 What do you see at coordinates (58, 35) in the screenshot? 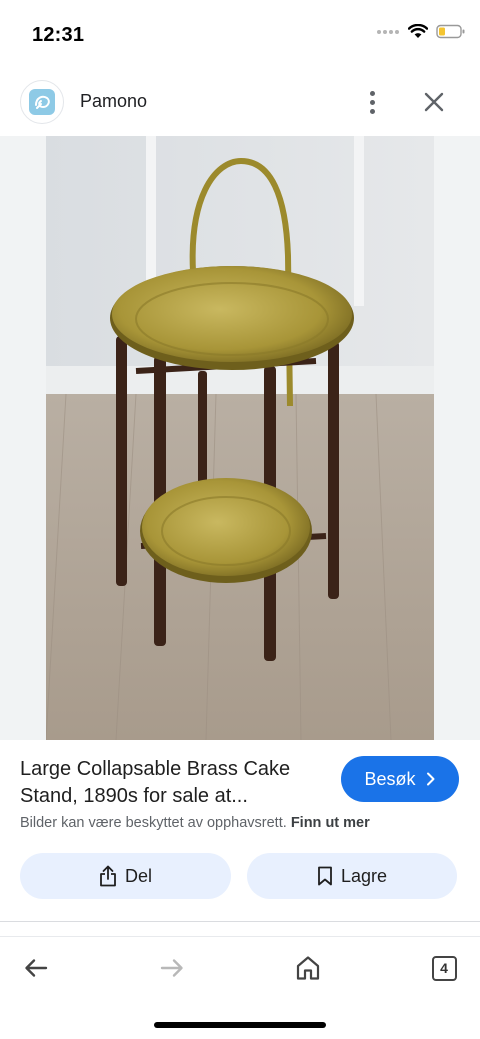
I see `status-time: 12:31` at bounding box center [58, 35].